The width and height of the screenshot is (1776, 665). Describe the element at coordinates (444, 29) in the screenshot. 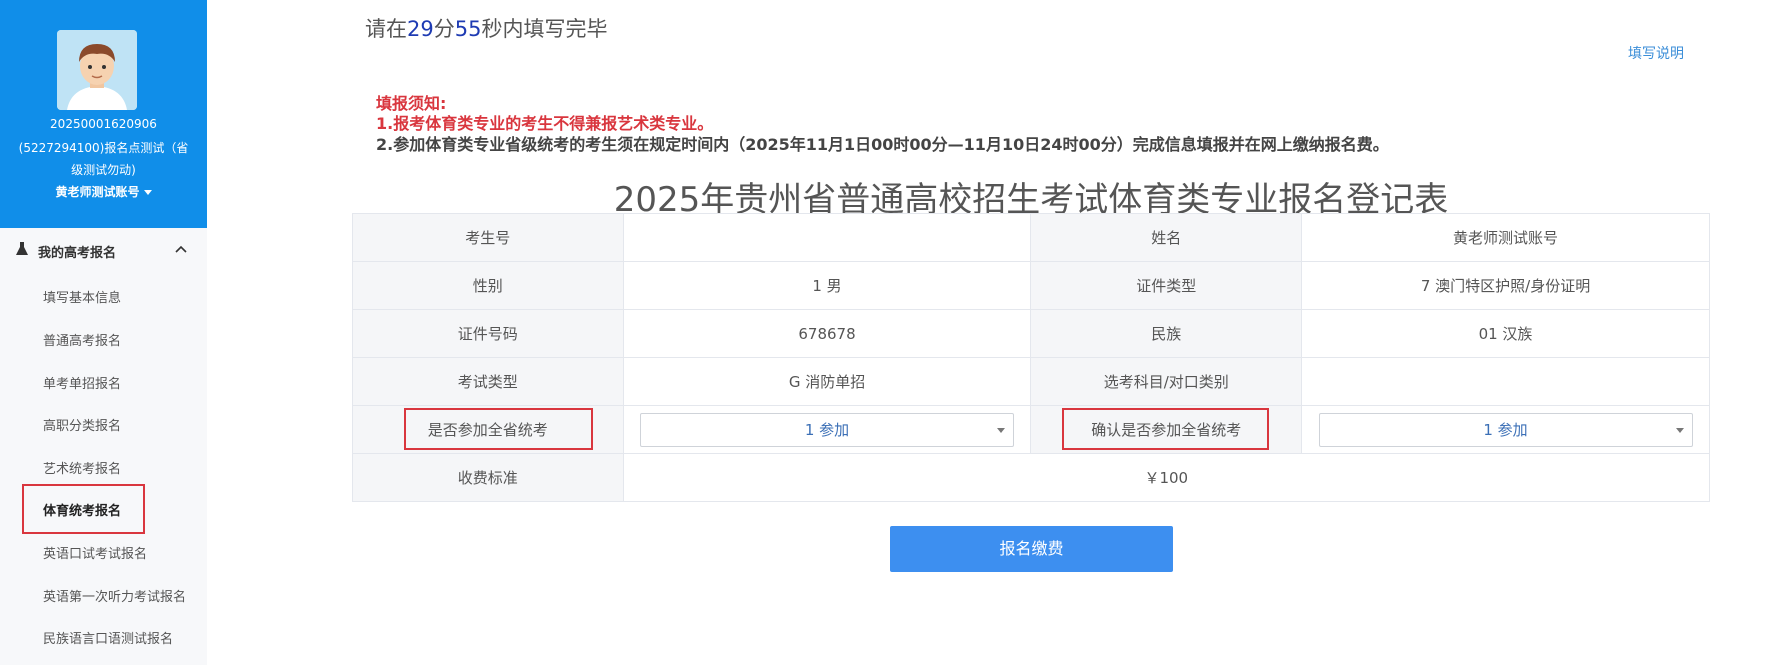

I see `timer-min-unit: 分` at that location.